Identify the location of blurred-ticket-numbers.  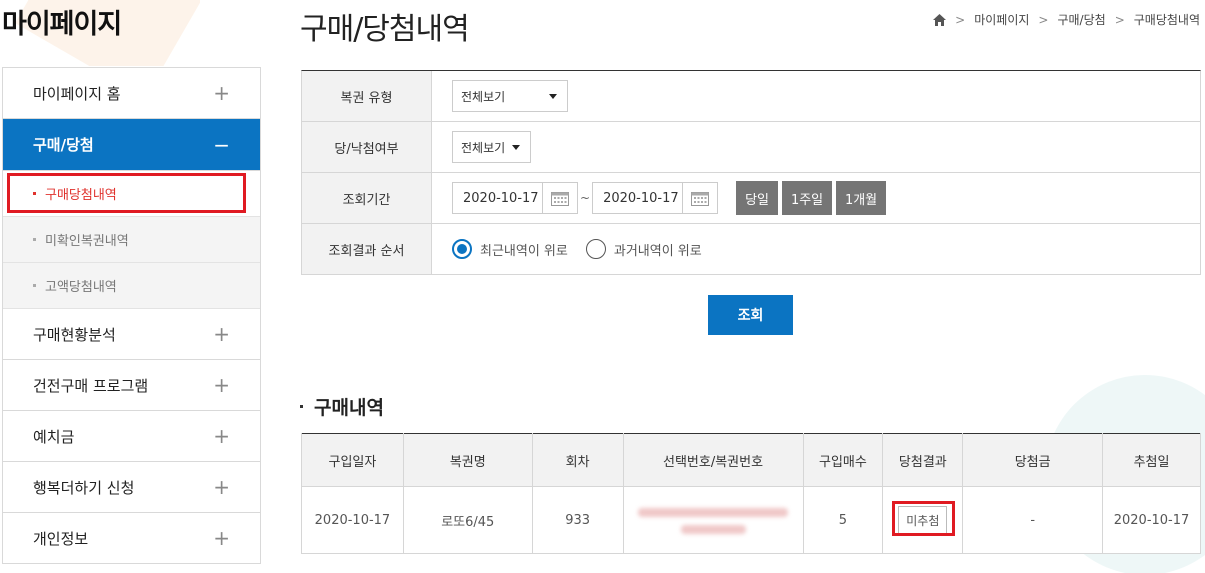
(713, 521).